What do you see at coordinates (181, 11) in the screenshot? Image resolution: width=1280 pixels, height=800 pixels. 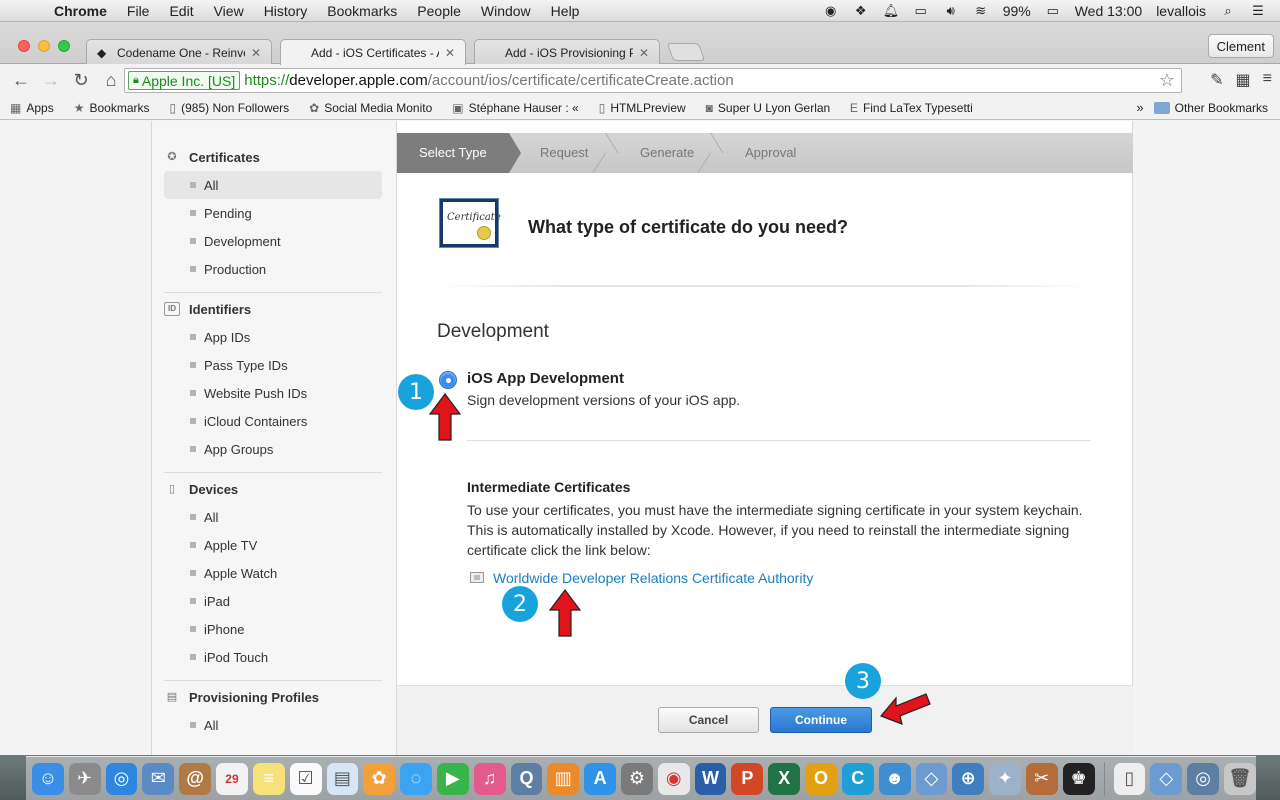 I see `menu-edit: Edit` at bounding box center [181, 11].